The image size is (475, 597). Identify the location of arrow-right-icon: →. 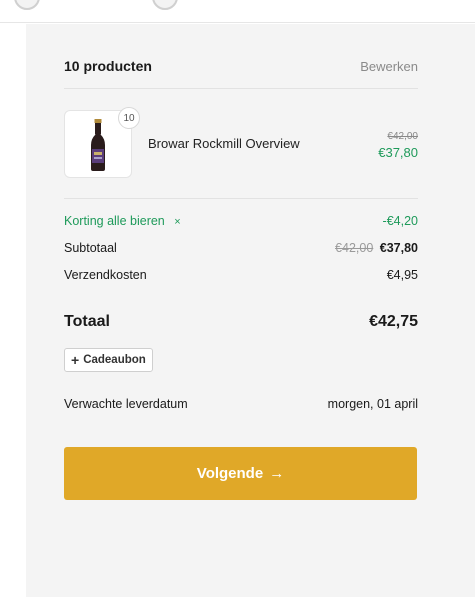
(277, 473).